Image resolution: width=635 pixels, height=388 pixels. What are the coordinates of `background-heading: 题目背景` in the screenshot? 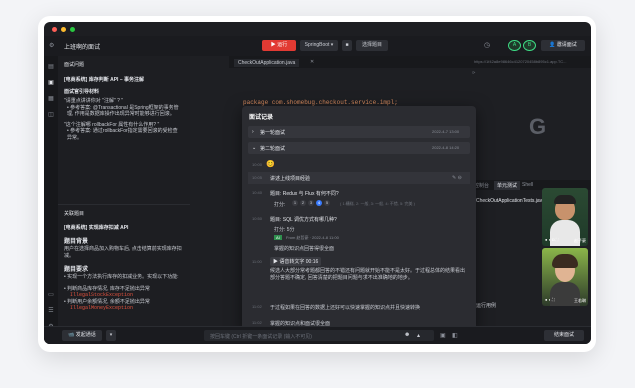 It's located at (76, 242).